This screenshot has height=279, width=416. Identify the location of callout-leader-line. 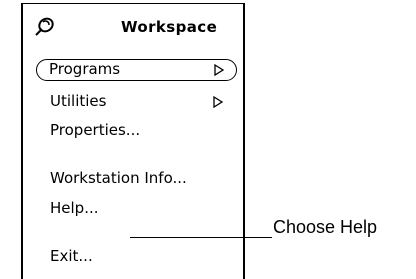
(201, 237).